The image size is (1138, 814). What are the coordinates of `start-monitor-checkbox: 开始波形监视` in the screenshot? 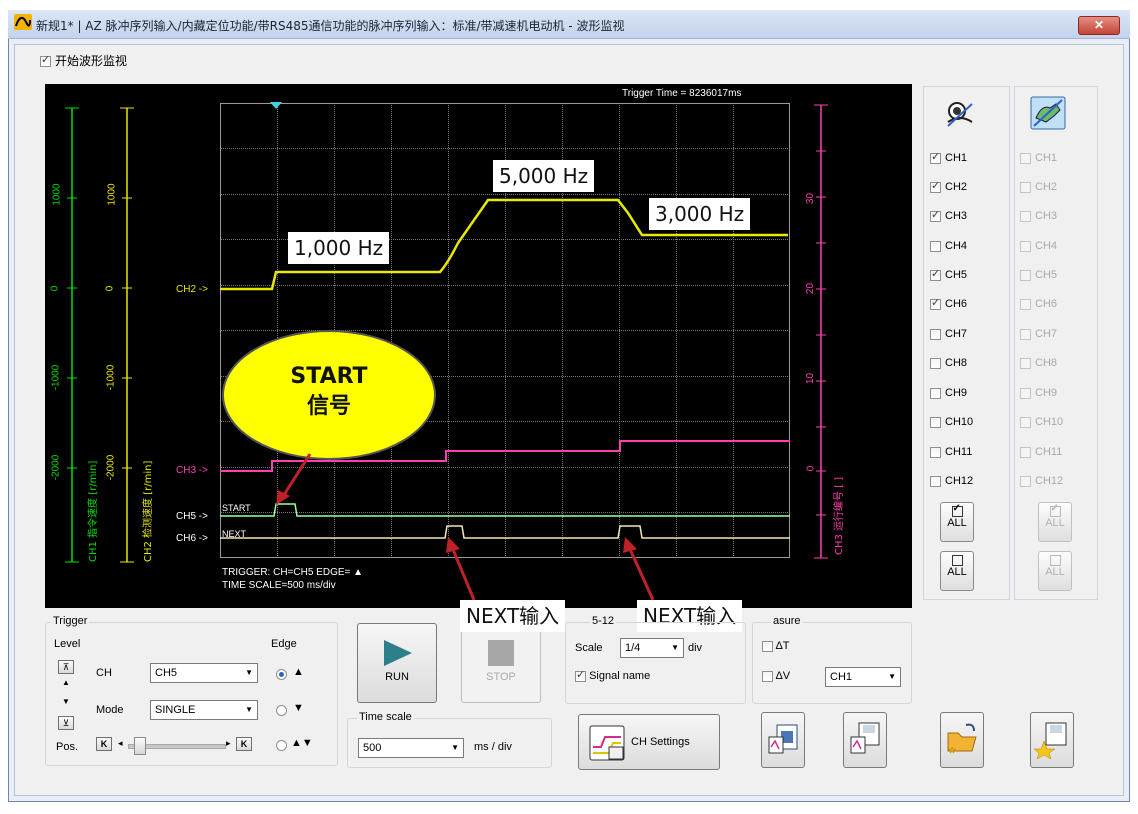 It's located at (83, 60).